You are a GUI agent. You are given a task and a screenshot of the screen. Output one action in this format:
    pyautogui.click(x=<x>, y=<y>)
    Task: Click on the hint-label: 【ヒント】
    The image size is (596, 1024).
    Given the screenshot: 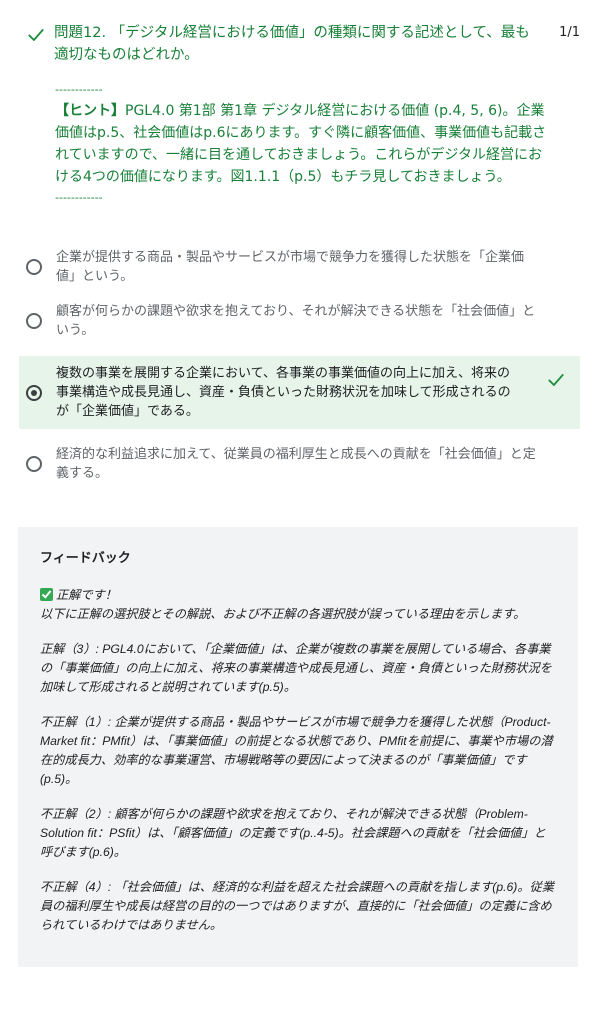 What is the action you would take?
    pyautogui.click(x=90, y=111)
    